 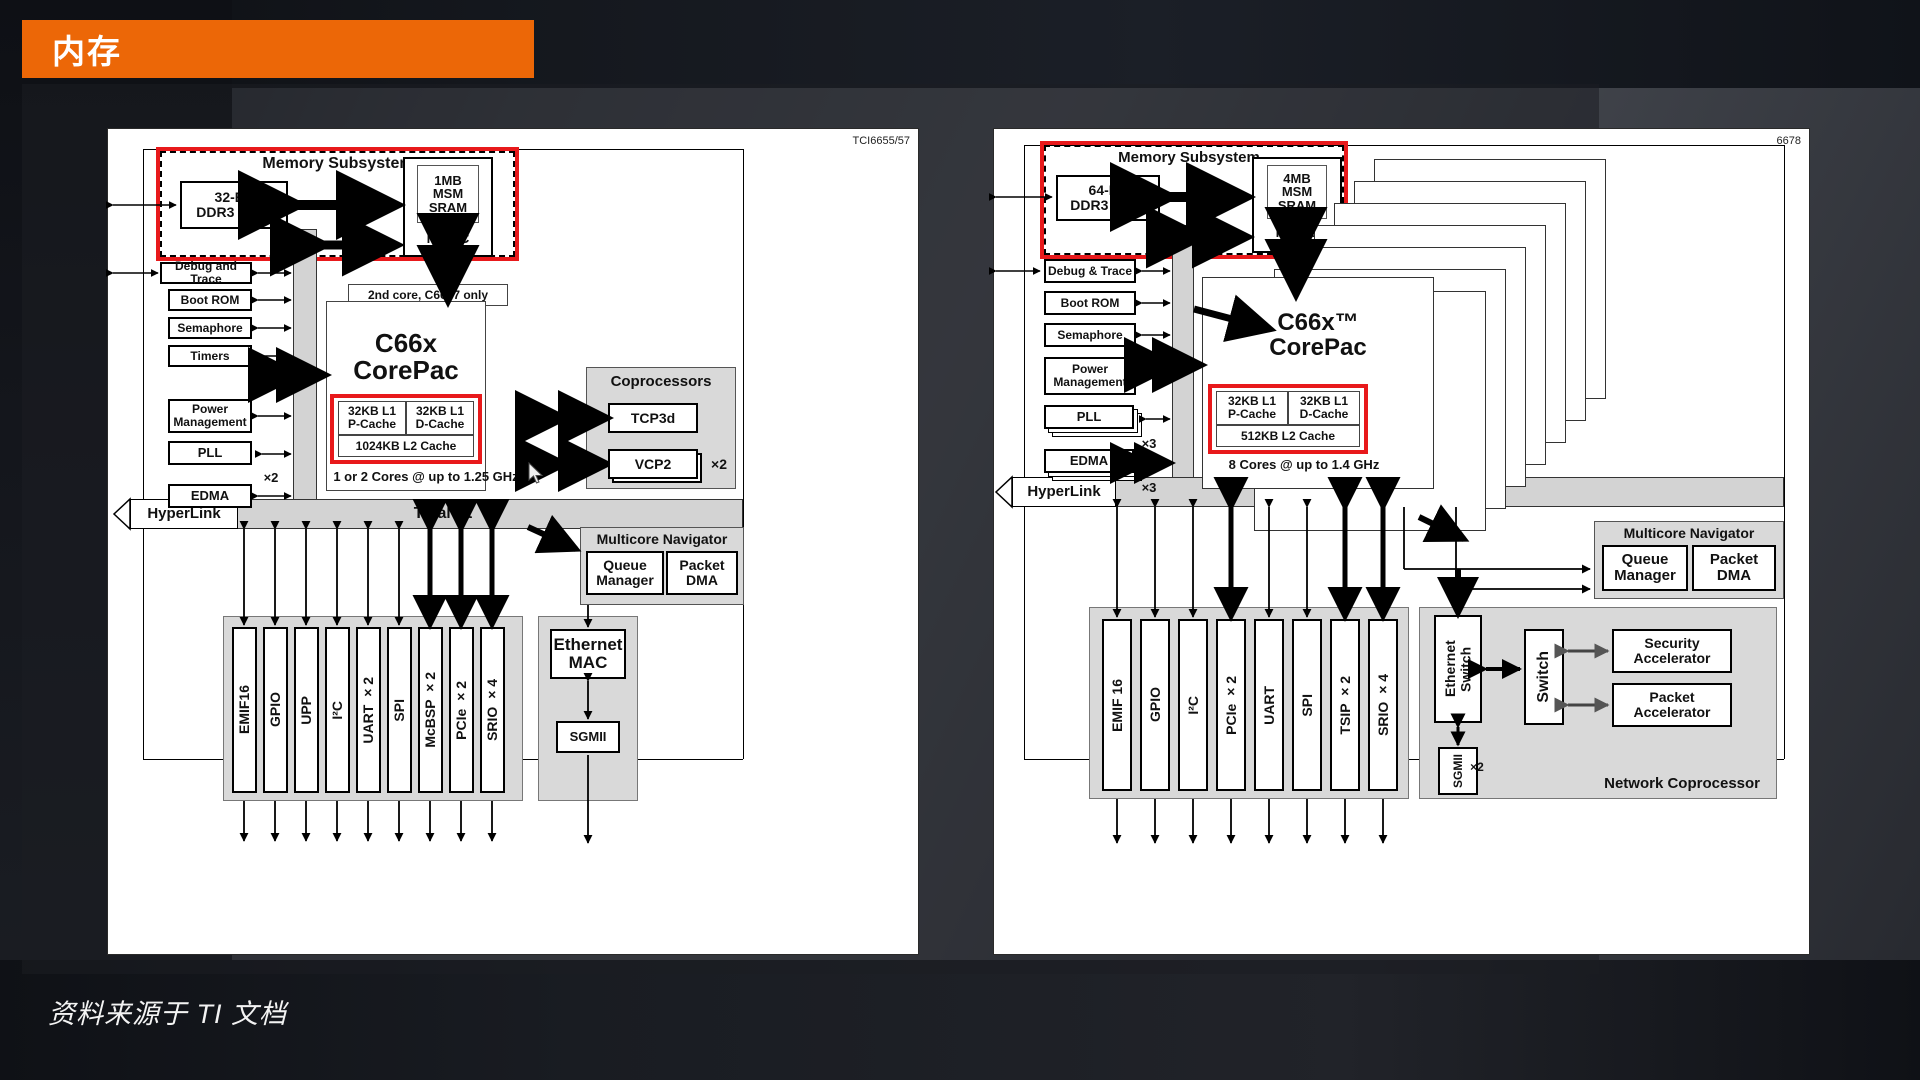 What do you see at coordinates (448, 180) in the screenshot?
I see `left-msm-sram-line1: 1MB` at bounding box center [448, 180].